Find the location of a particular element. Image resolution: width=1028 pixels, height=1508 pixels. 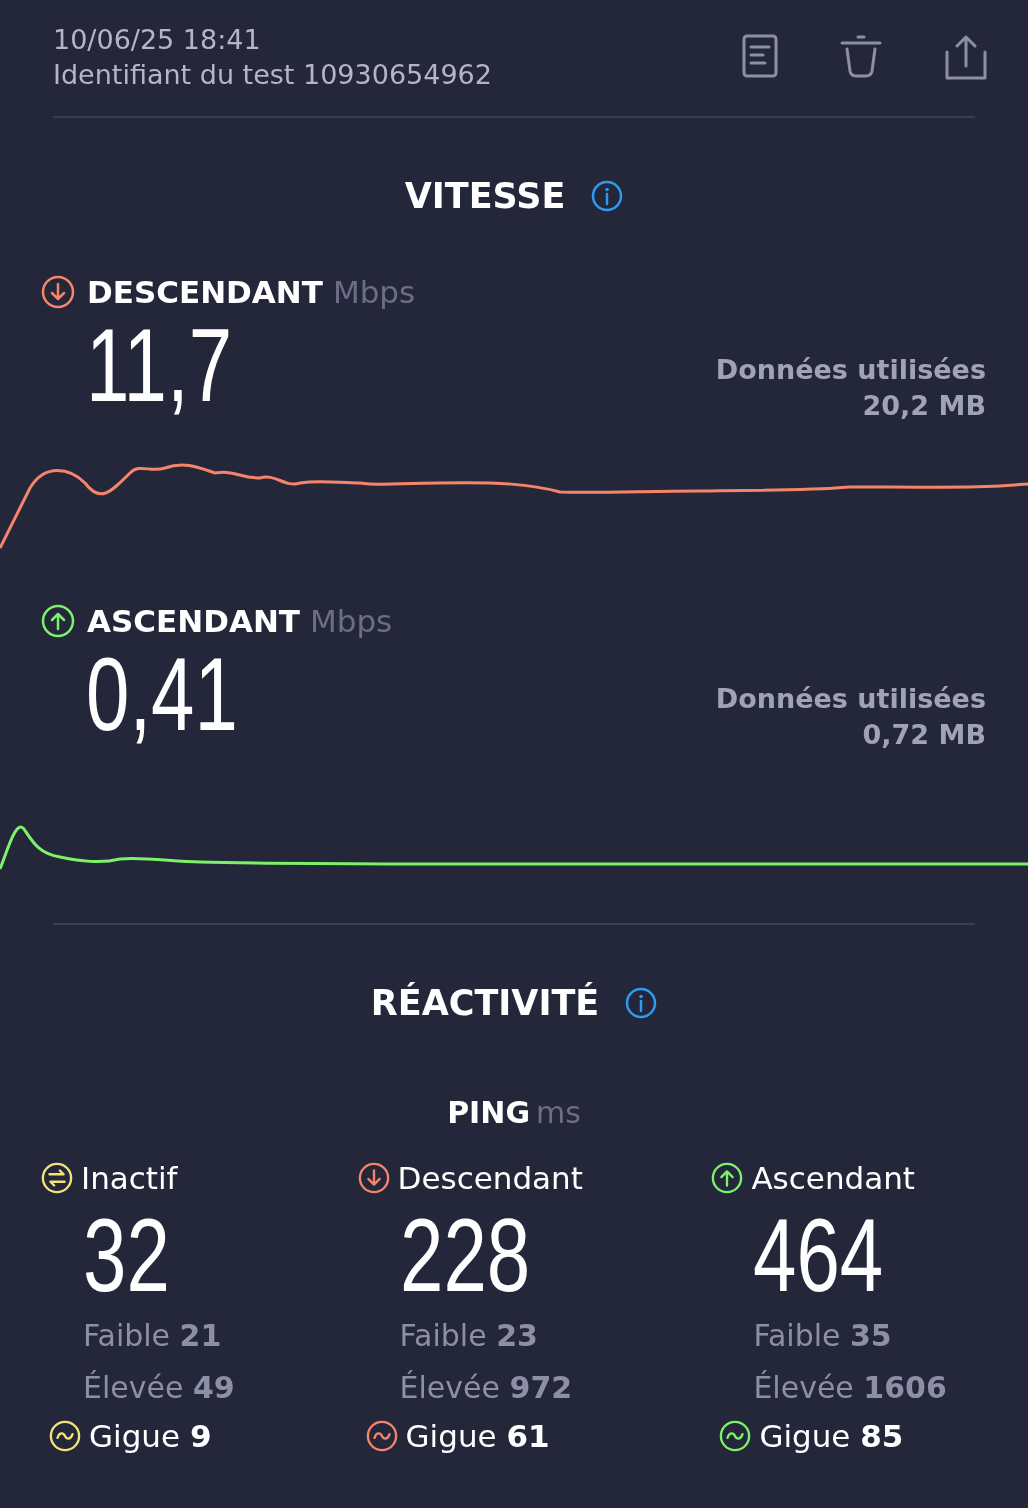

ping-label: PING is located at coordinates (488, 1112).